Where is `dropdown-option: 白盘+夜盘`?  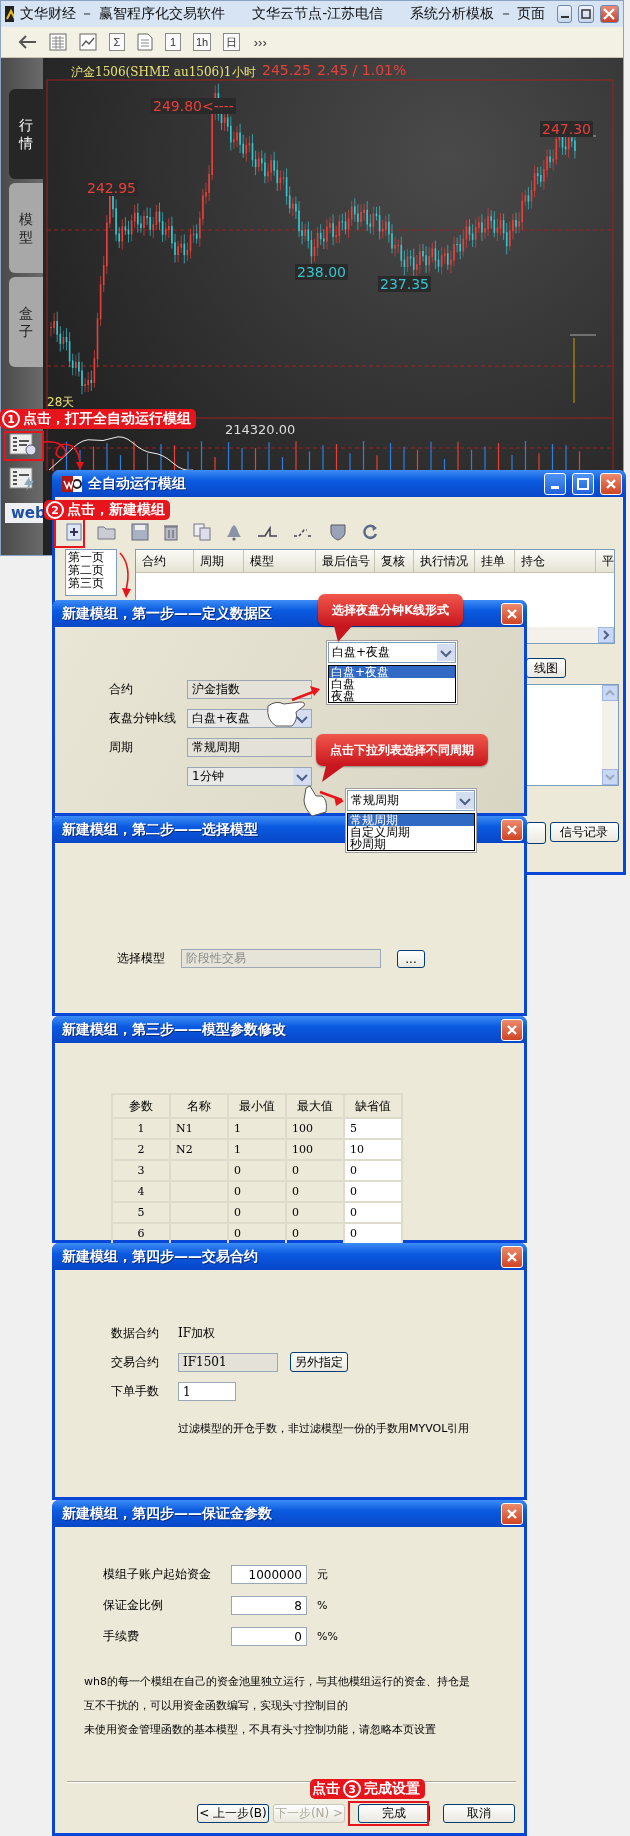
dropdown-option: 白盘+夜盘 is located at coordinates (392, 672).